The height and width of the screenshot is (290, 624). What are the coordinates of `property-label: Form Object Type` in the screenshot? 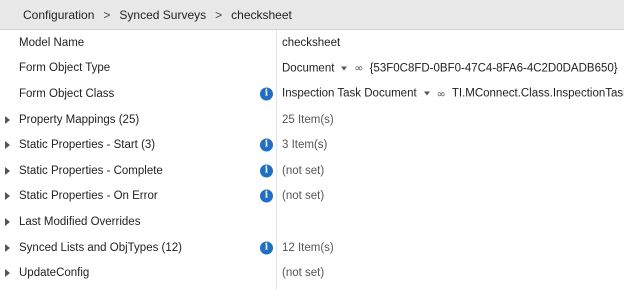 It's located at (65, 68).